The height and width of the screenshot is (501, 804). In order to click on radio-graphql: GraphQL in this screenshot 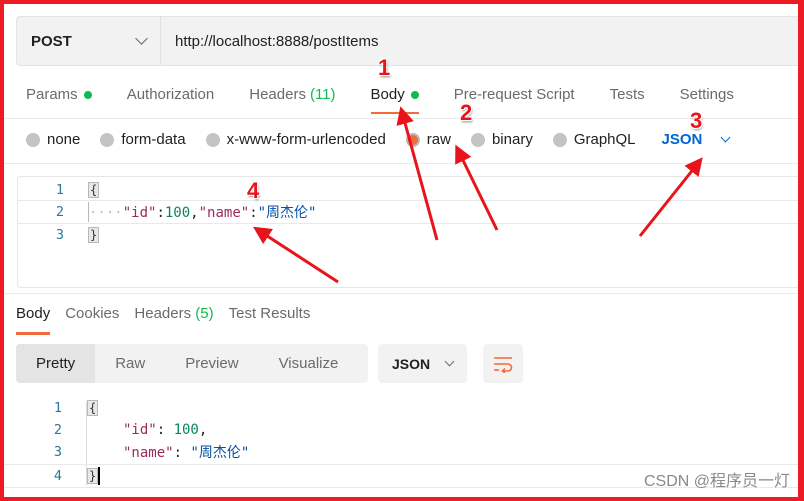, I will do `click(594, 139)`.